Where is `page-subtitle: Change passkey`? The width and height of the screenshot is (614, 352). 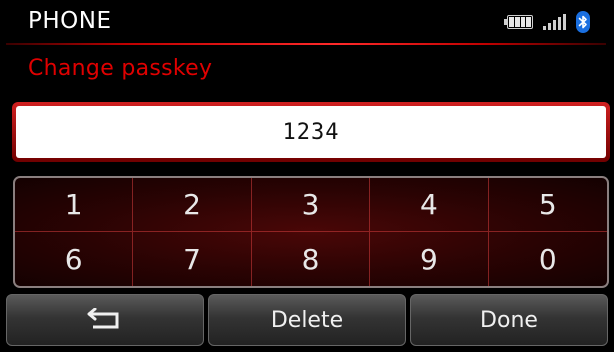 page-subtitle: Change passkey is located at coordinates (120, 68).